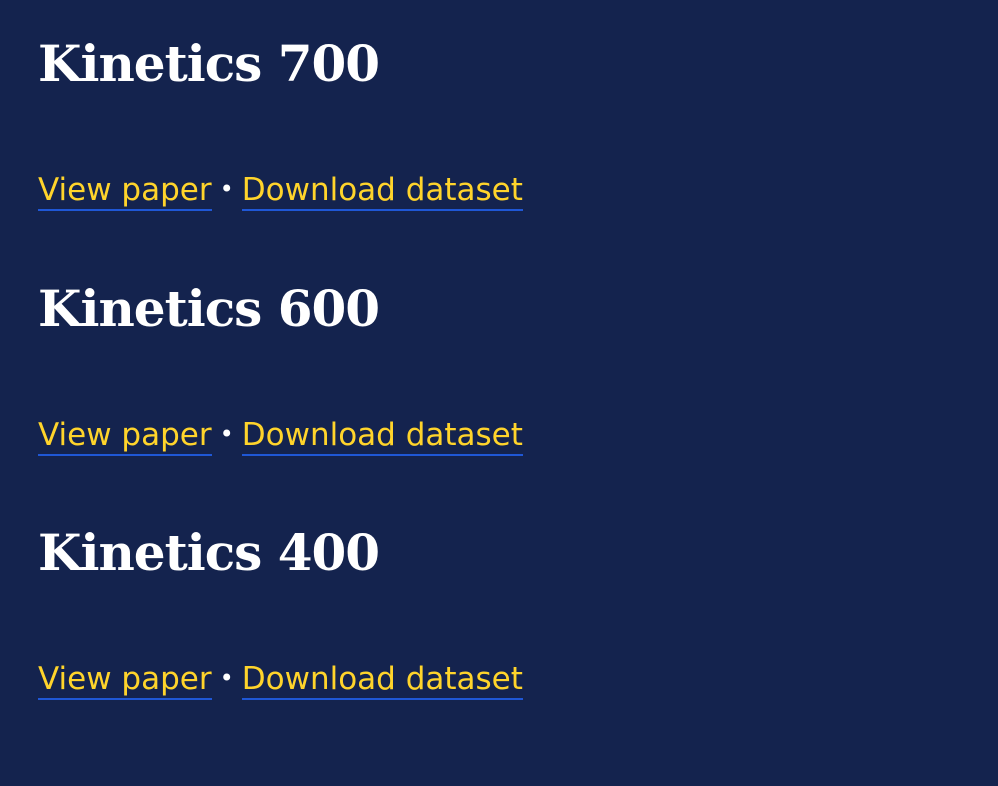  Describe the element at coordinates (209, 552) in the screenshot. I see `dataset-title: Kinetics 400` at that location.